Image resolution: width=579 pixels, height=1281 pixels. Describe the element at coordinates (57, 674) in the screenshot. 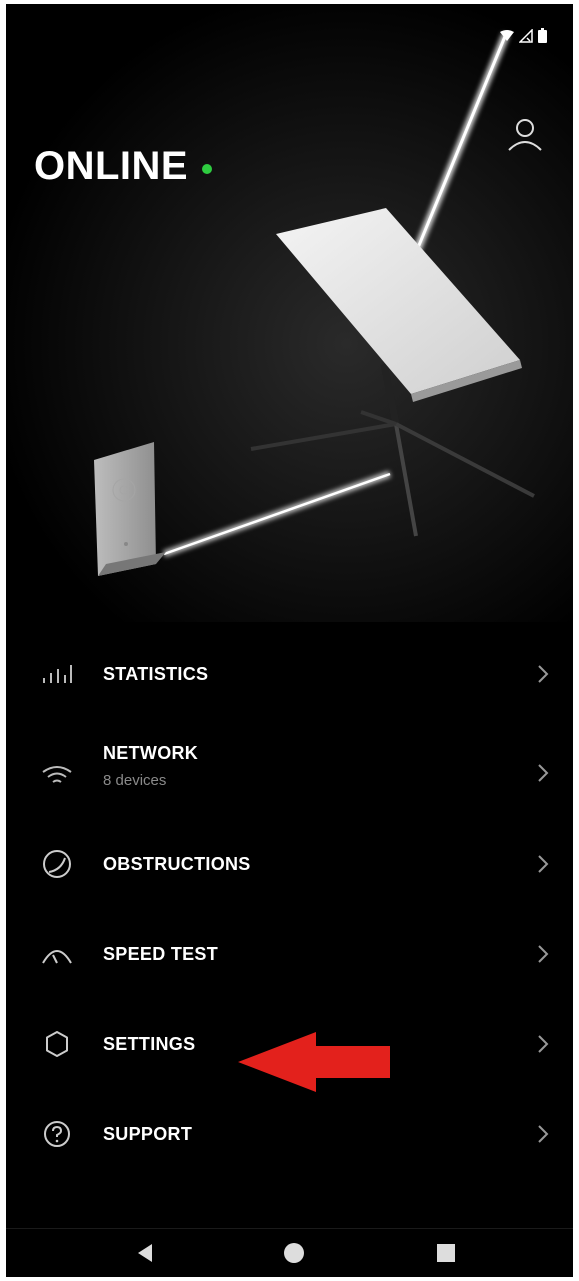

I see `bar-chart-icon` at that location.